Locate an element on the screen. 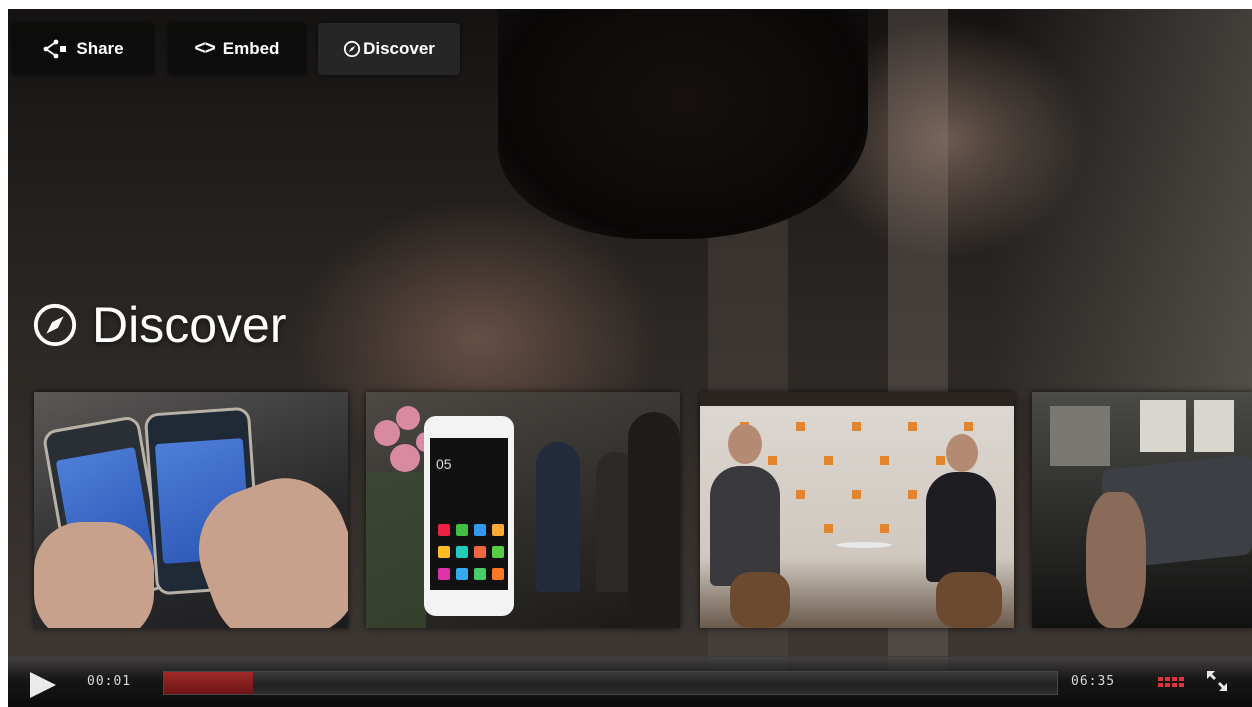 Image resolution: width=1252 pixels, height=707 pixels. share-icon is located at coordinates (55, 49).